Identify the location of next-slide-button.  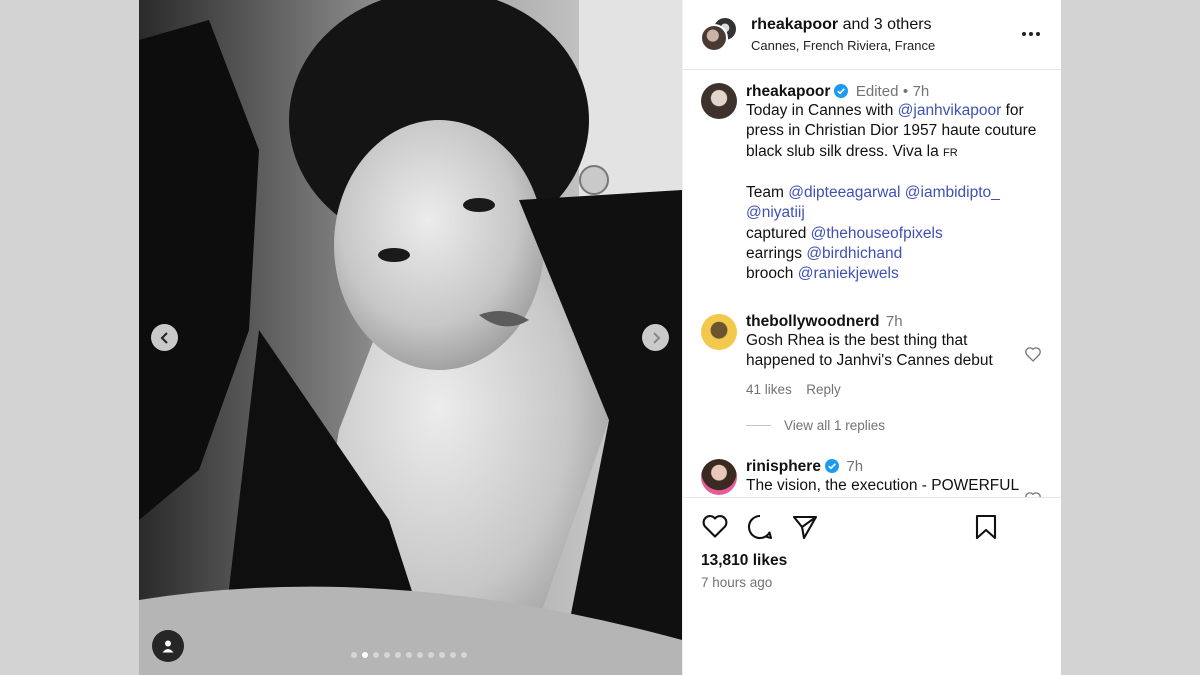
(655, 337).